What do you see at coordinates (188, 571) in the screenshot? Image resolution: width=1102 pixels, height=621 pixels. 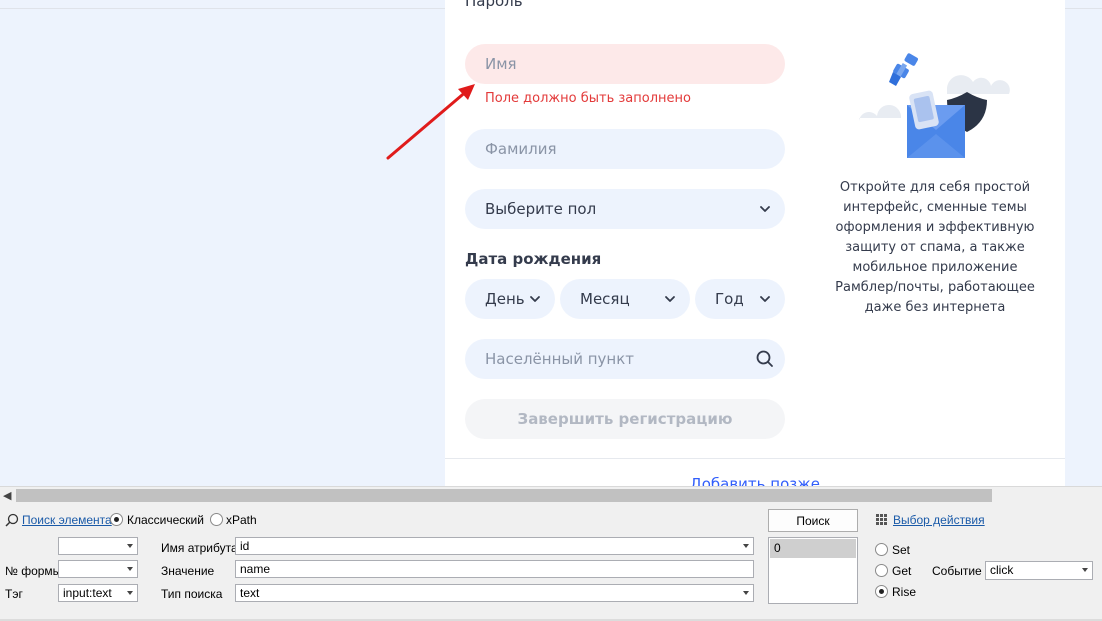 I see `value-label: Значение` at bounding box center [188, 571].